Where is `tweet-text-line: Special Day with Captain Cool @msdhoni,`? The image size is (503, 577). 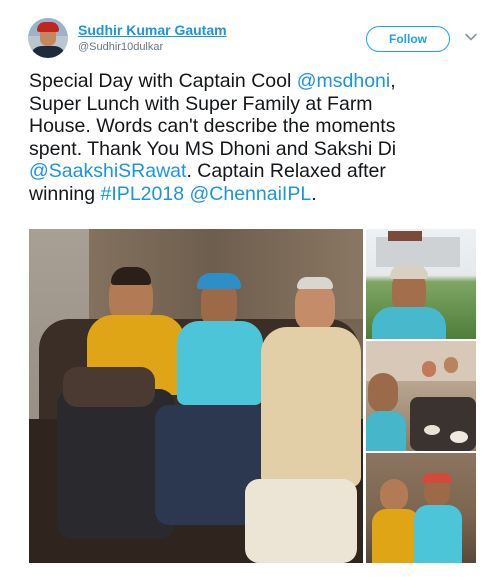
tweet-text-line: Special Day with Captain Cool @msdhoni, is located at coordinates (256, 81).